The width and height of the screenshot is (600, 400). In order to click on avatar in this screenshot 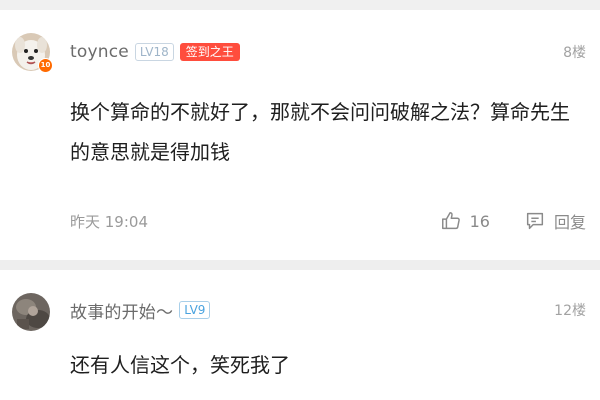, I will do `click(31, 312)`.